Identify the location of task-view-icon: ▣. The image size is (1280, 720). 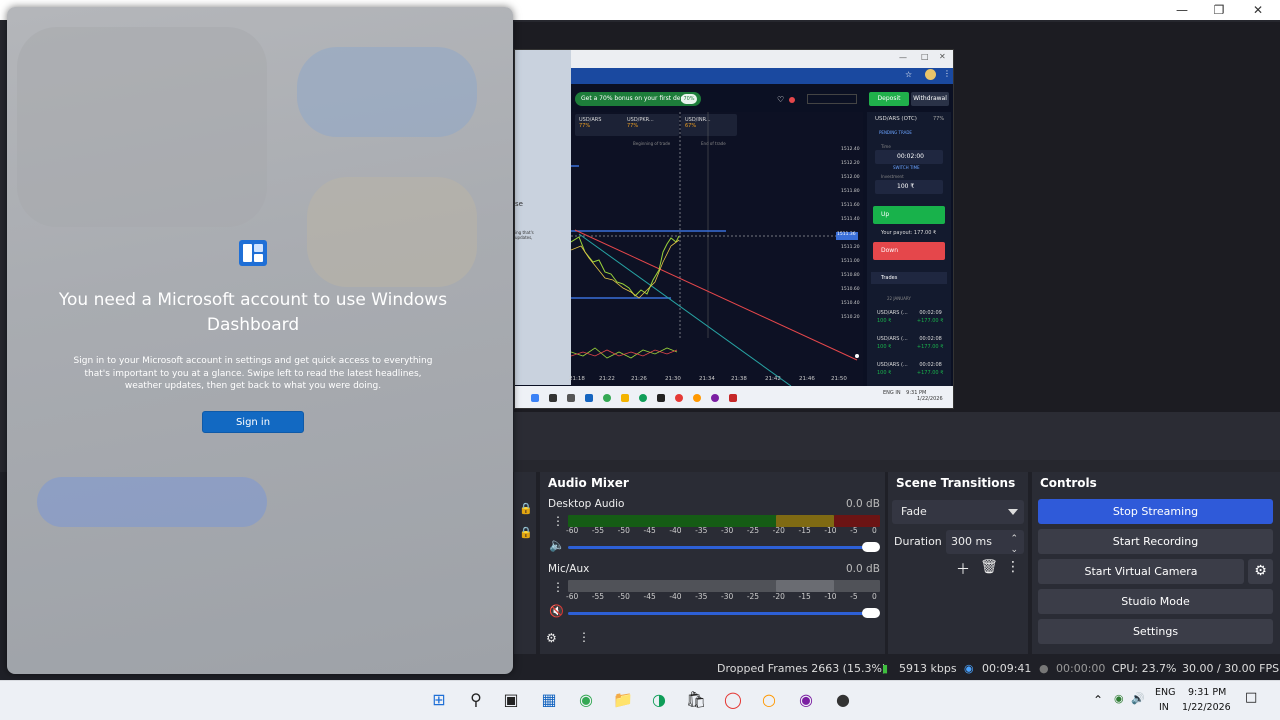
(511, 700).